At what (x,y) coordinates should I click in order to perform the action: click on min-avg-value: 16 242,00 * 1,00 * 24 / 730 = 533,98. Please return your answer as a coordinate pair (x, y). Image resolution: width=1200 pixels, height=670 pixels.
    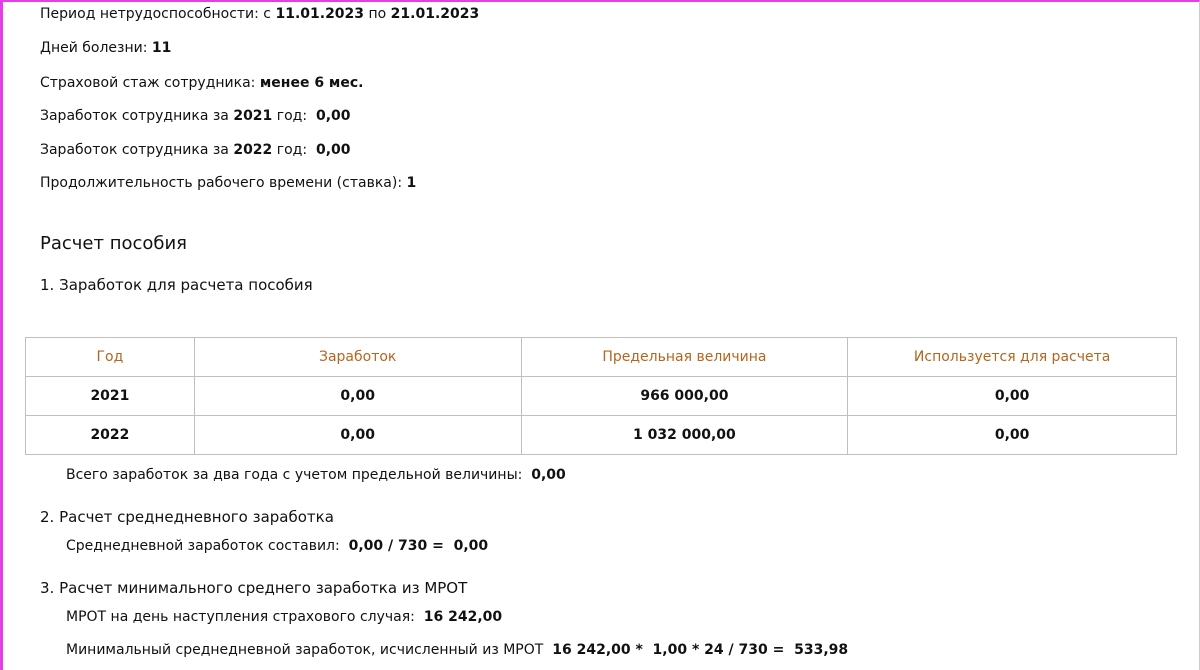
    Looking at the image, I should click on (700, 650).